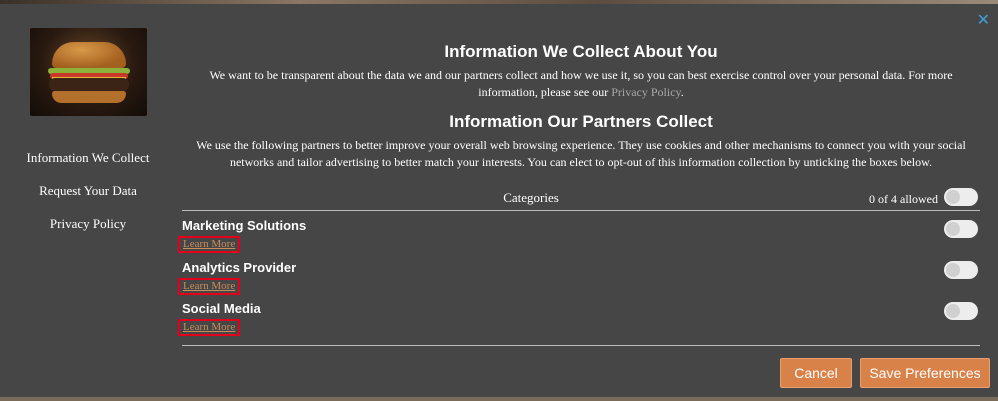 This screenshot has width=998, height=401. I want to click on sidebar-item-information-we-collect: Information We Collect, so click(88, 158).